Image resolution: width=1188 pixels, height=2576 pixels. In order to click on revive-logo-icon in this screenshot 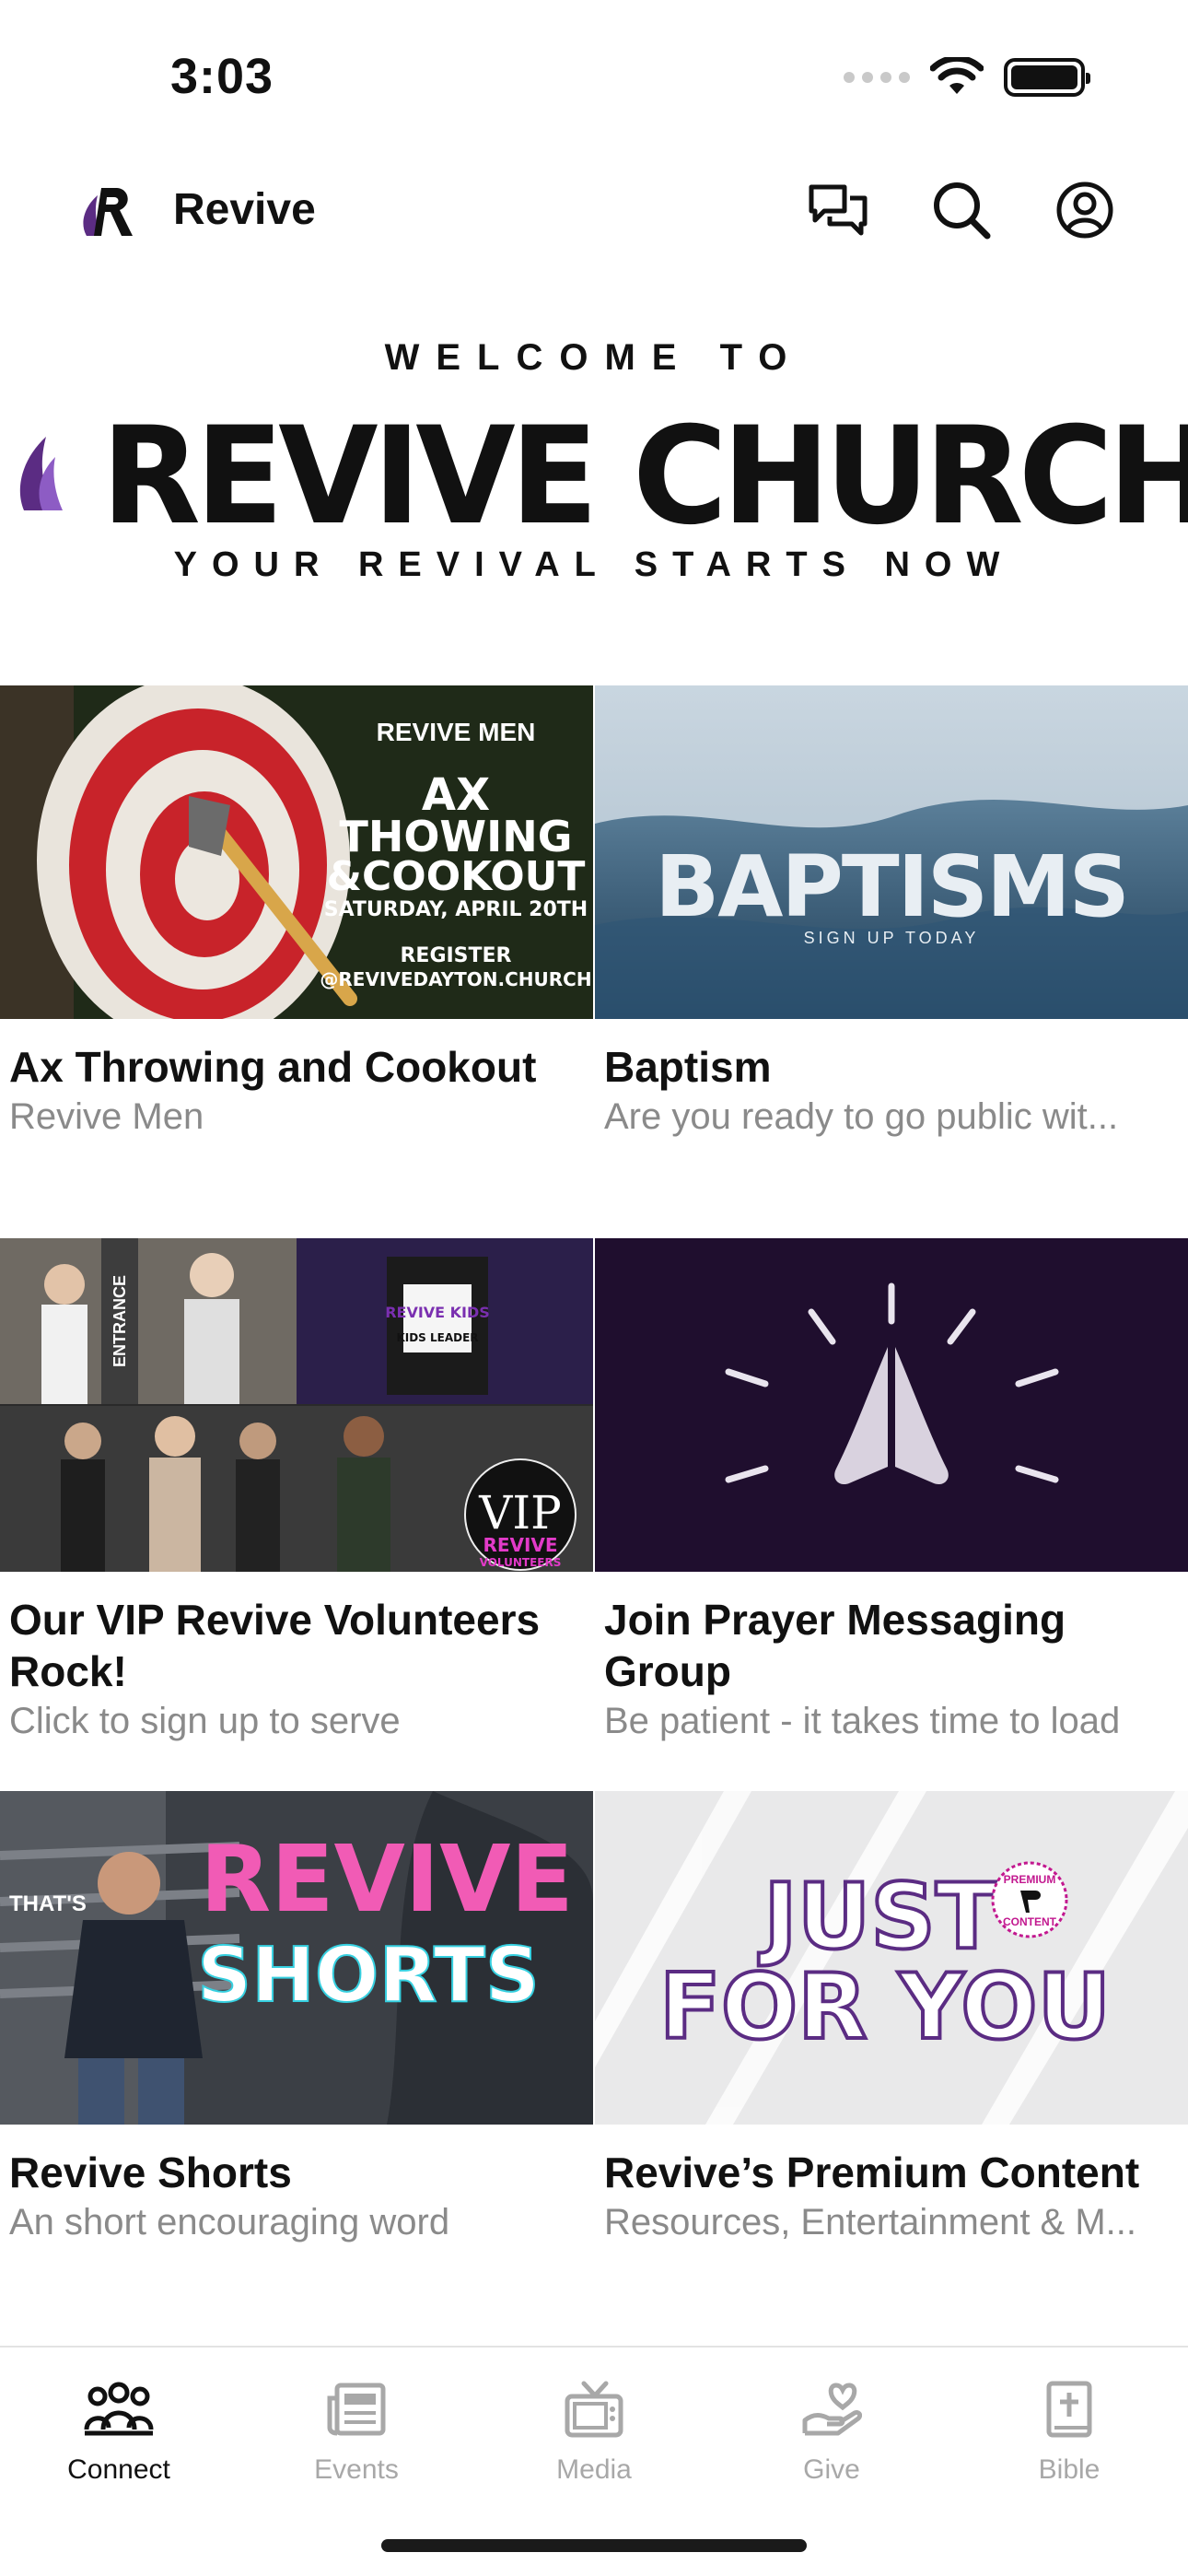, I will do `click(108, 212)`.